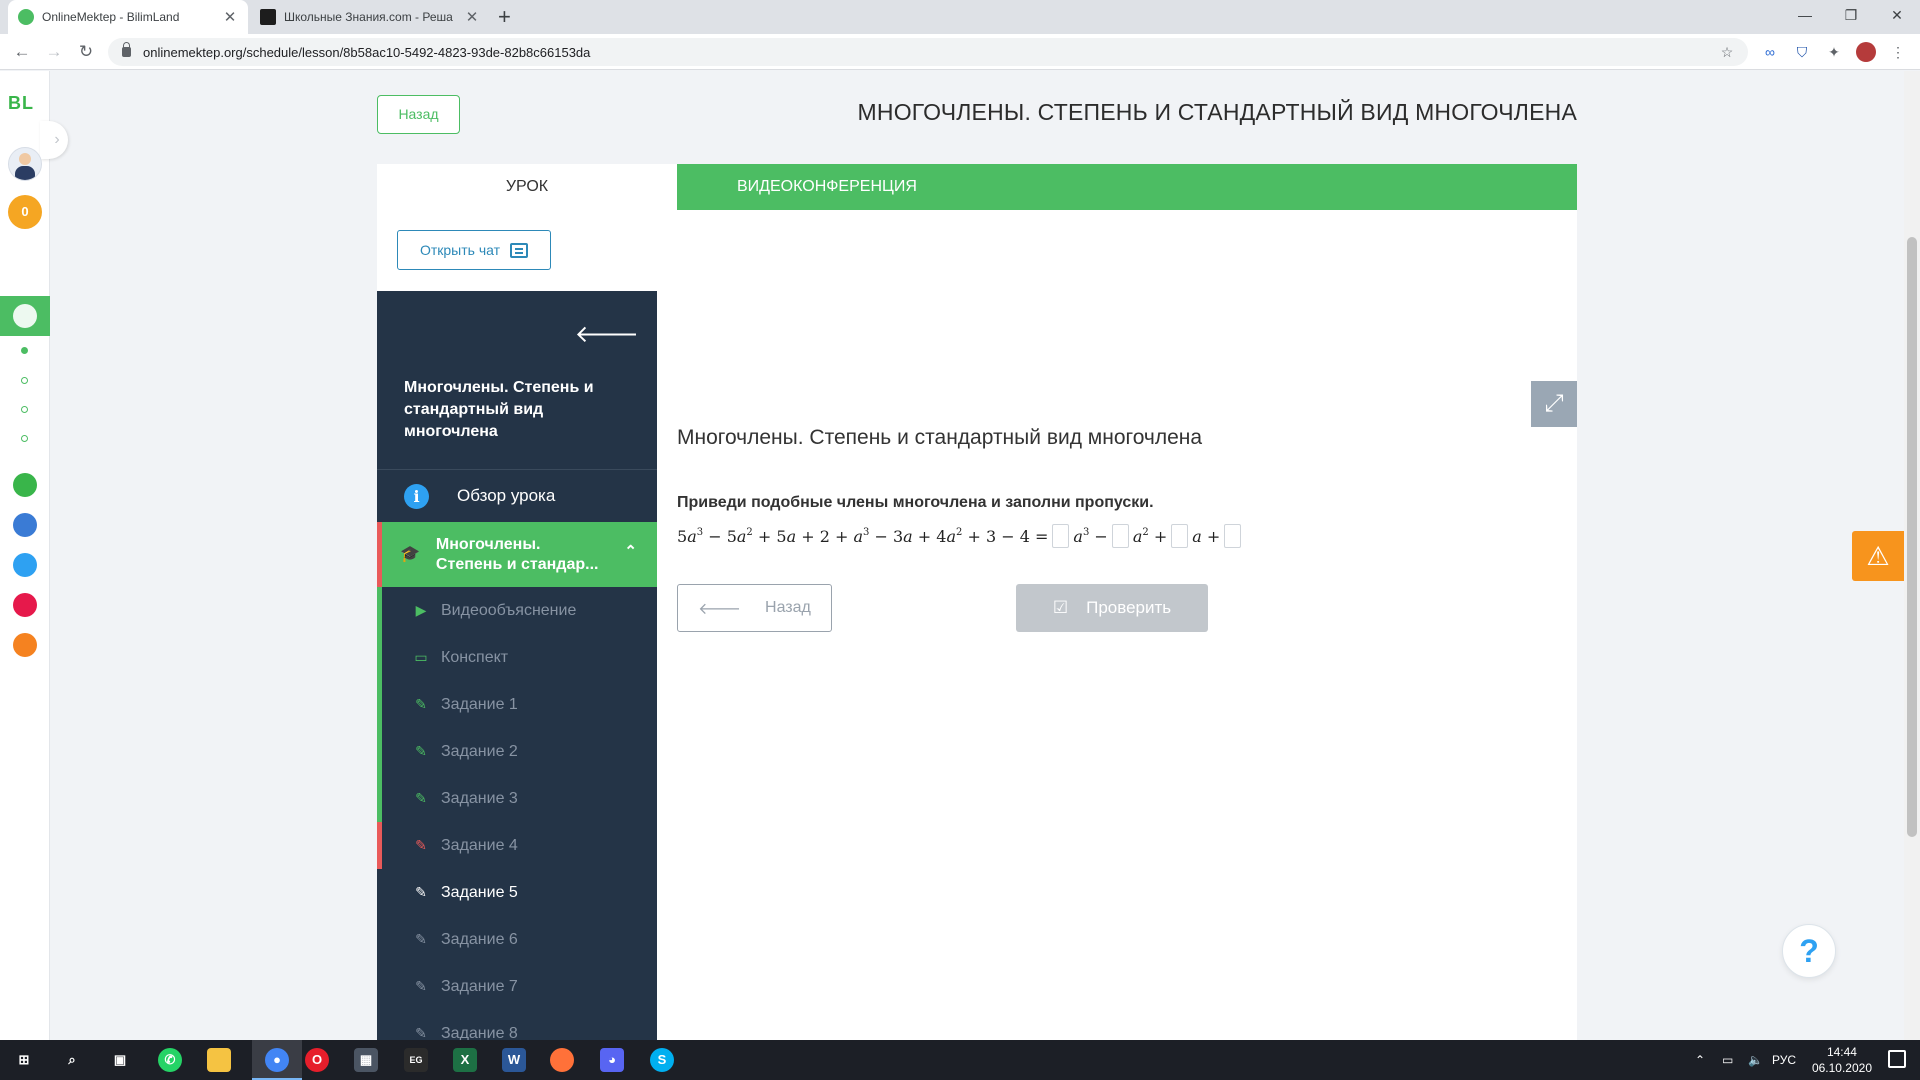  I want to click on file-explorer-icon, so click(219, 1060).